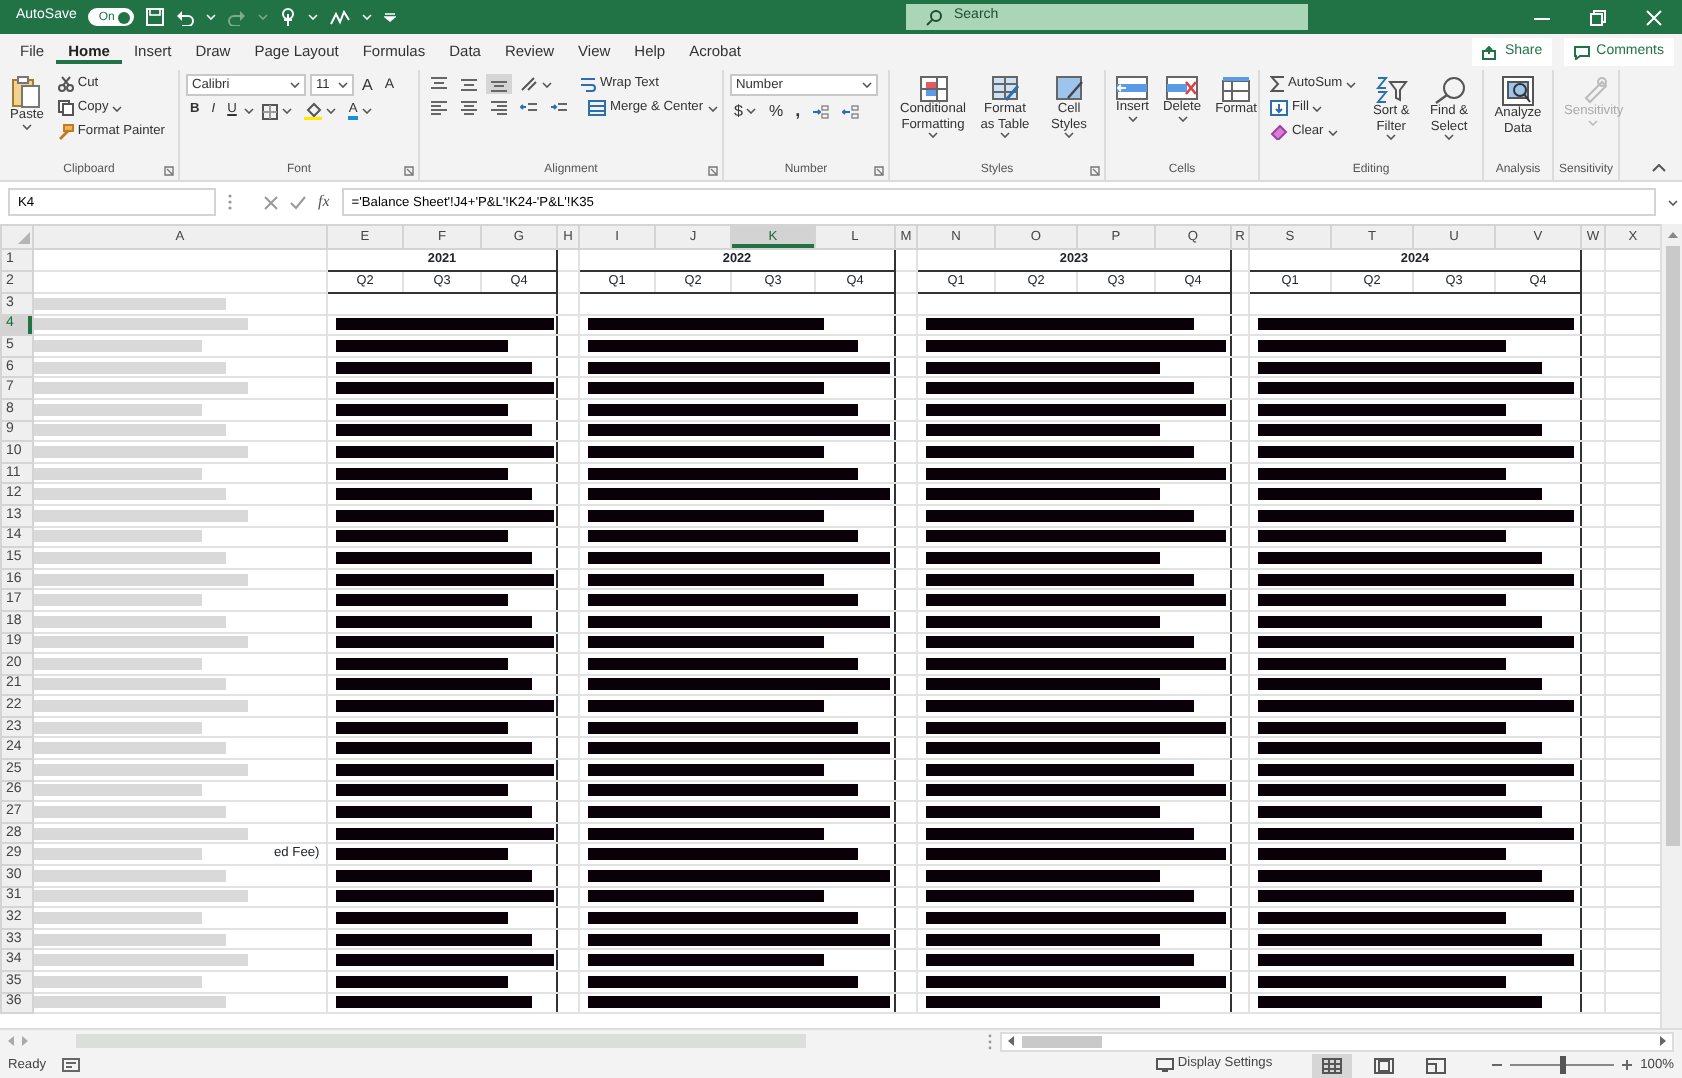 Image resolution: width=1682 pixels, height=1078 pixels. Describe the element at coordinates (1598, 17) in the screenshot. I see `restore-icon` at that location.